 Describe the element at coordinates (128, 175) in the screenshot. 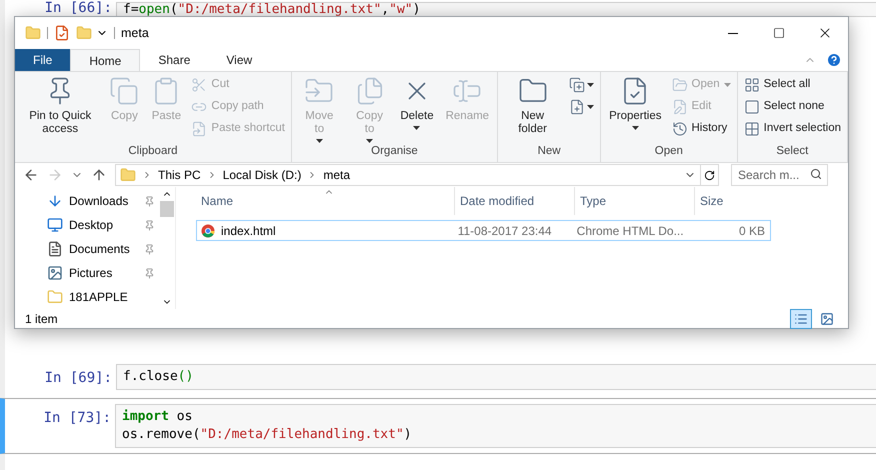

I see `folder-icon` at that location.